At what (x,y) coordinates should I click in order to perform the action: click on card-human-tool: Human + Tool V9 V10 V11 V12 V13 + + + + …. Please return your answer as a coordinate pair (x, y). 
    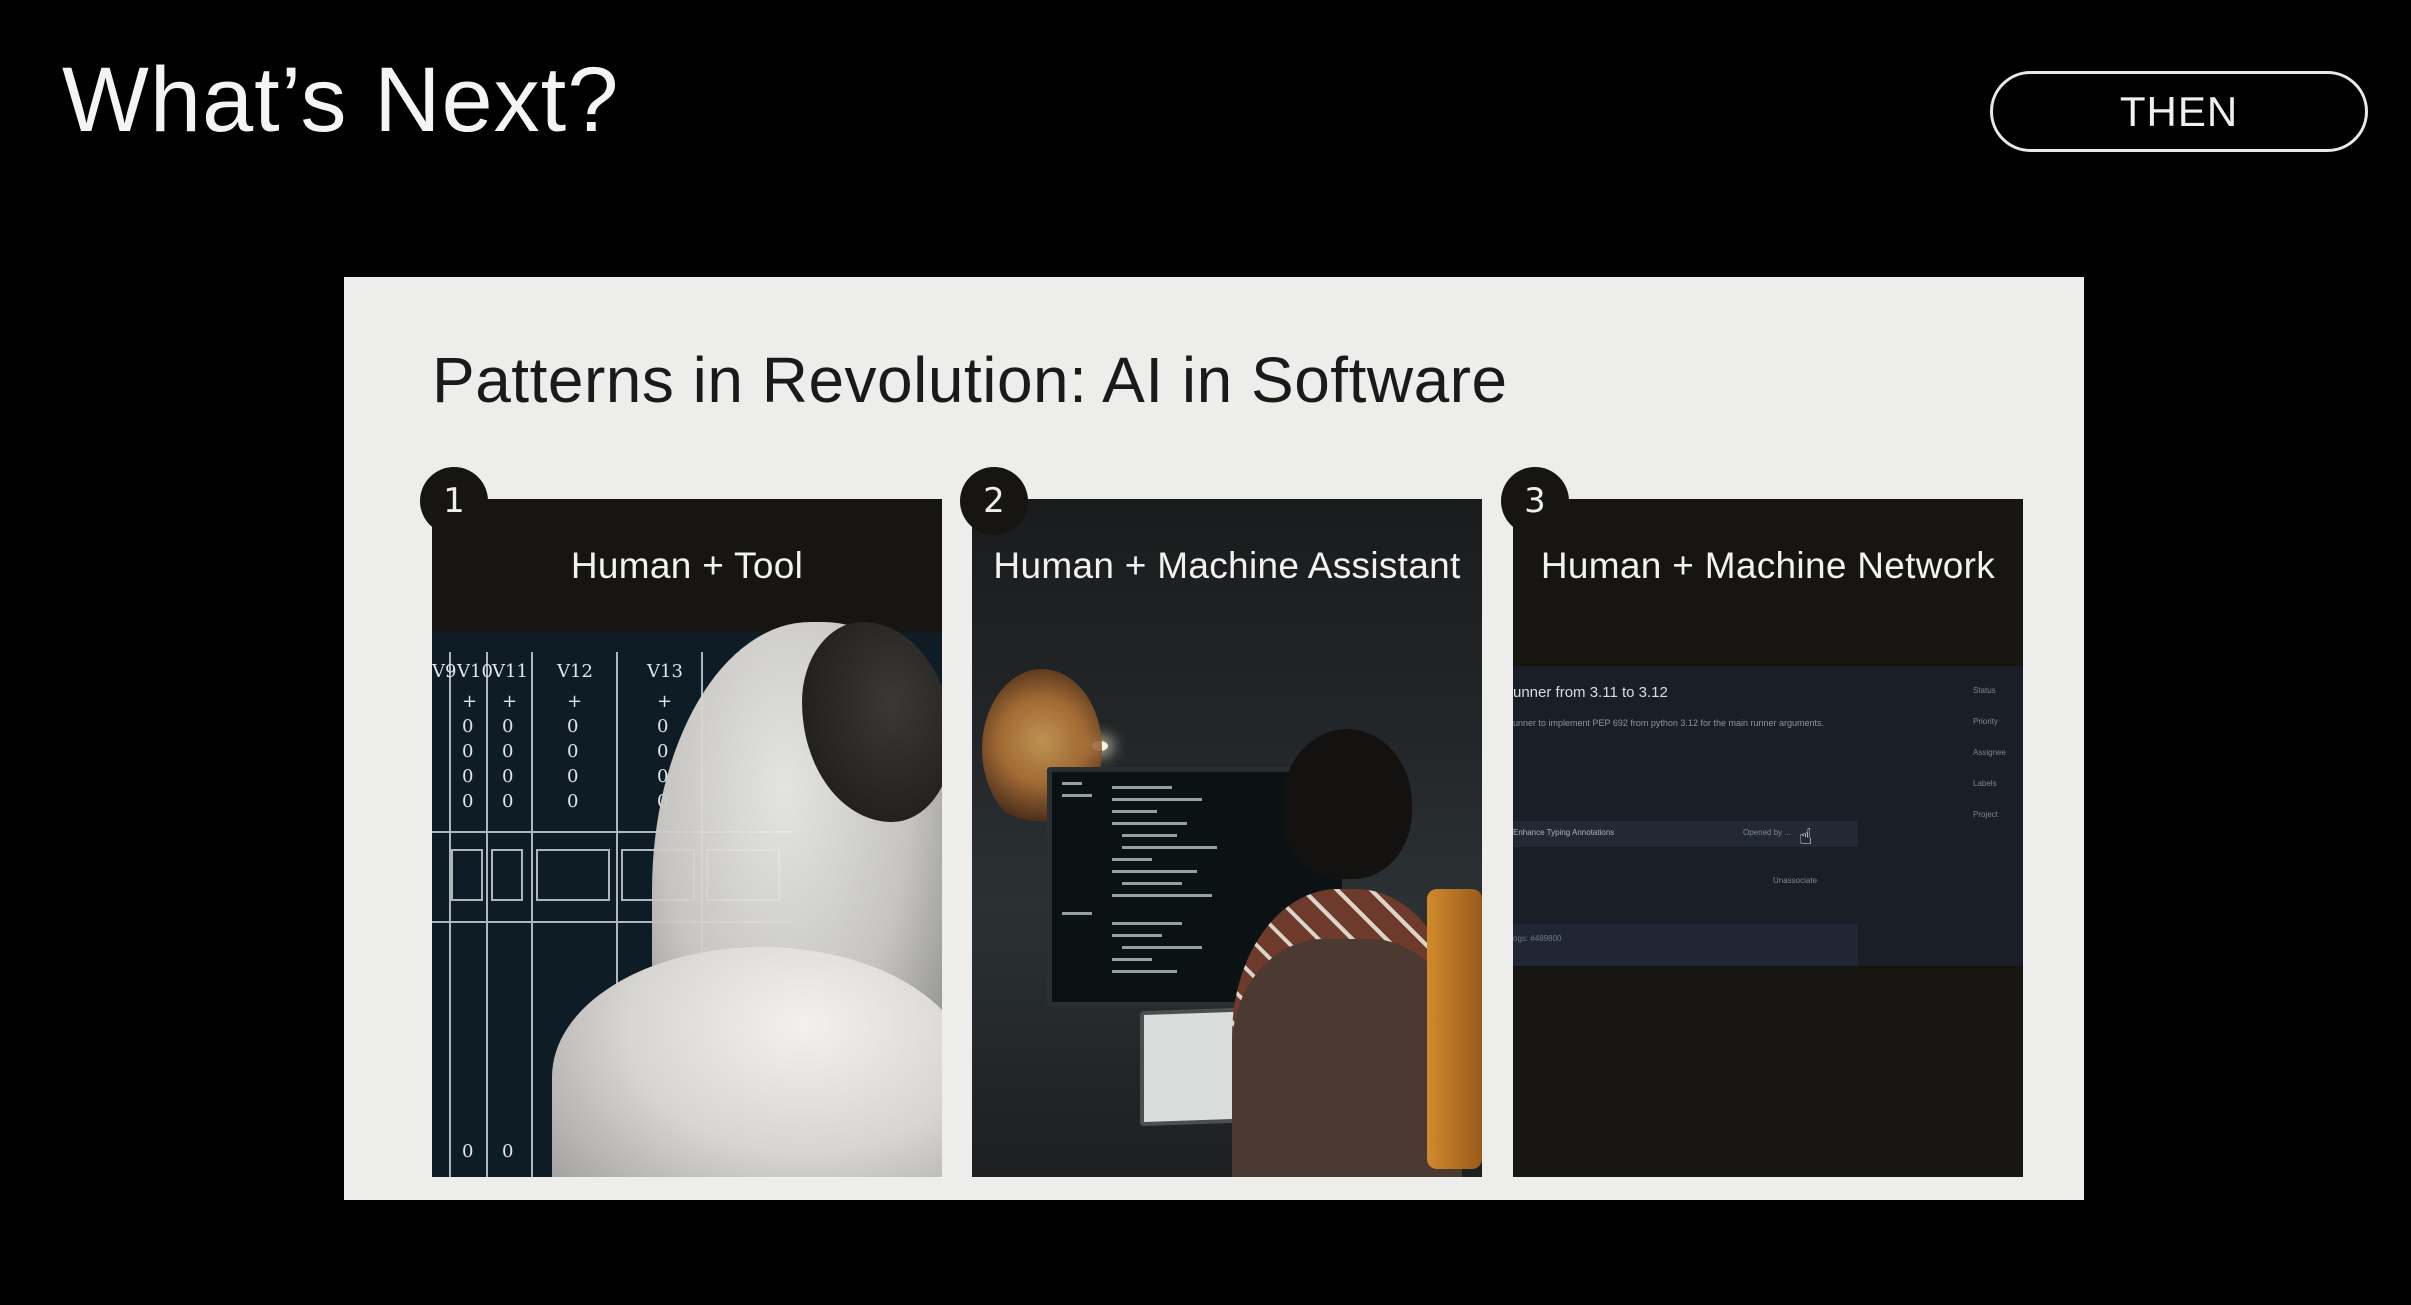
    Looking at the image, I should click on (687, 838).